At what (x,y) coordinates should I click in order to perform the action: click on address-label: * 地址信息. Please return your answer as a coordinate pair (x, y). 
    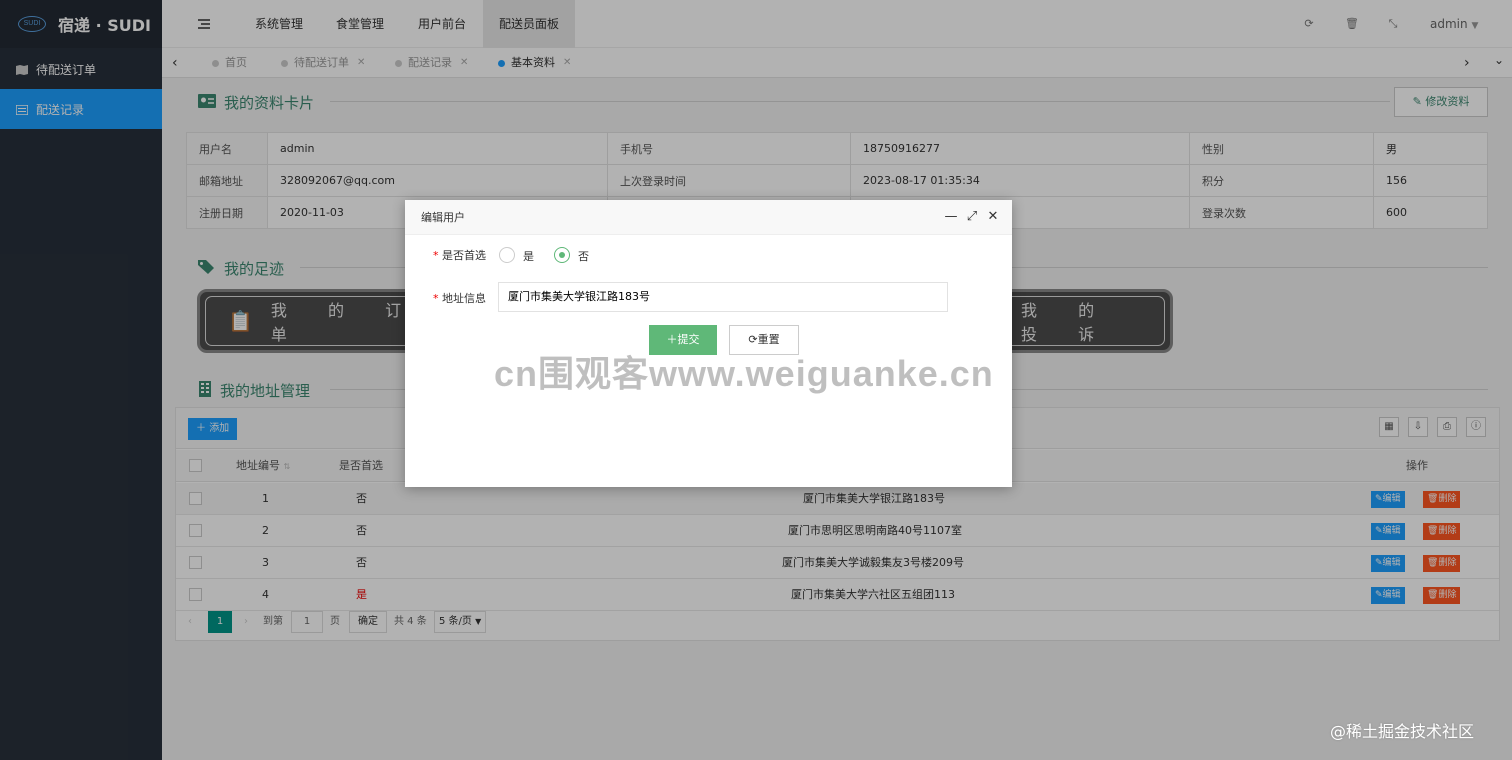
    Looking at the image, I should click on (459, 298).